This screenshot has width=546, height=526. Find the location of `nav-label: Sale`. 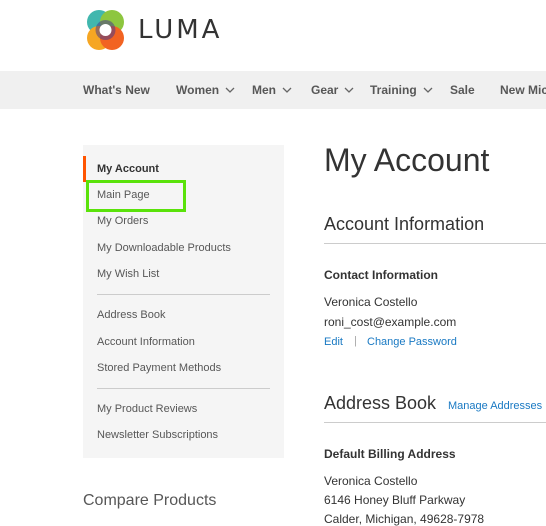

nav-label: Sale is located at coordinates (462, 90).